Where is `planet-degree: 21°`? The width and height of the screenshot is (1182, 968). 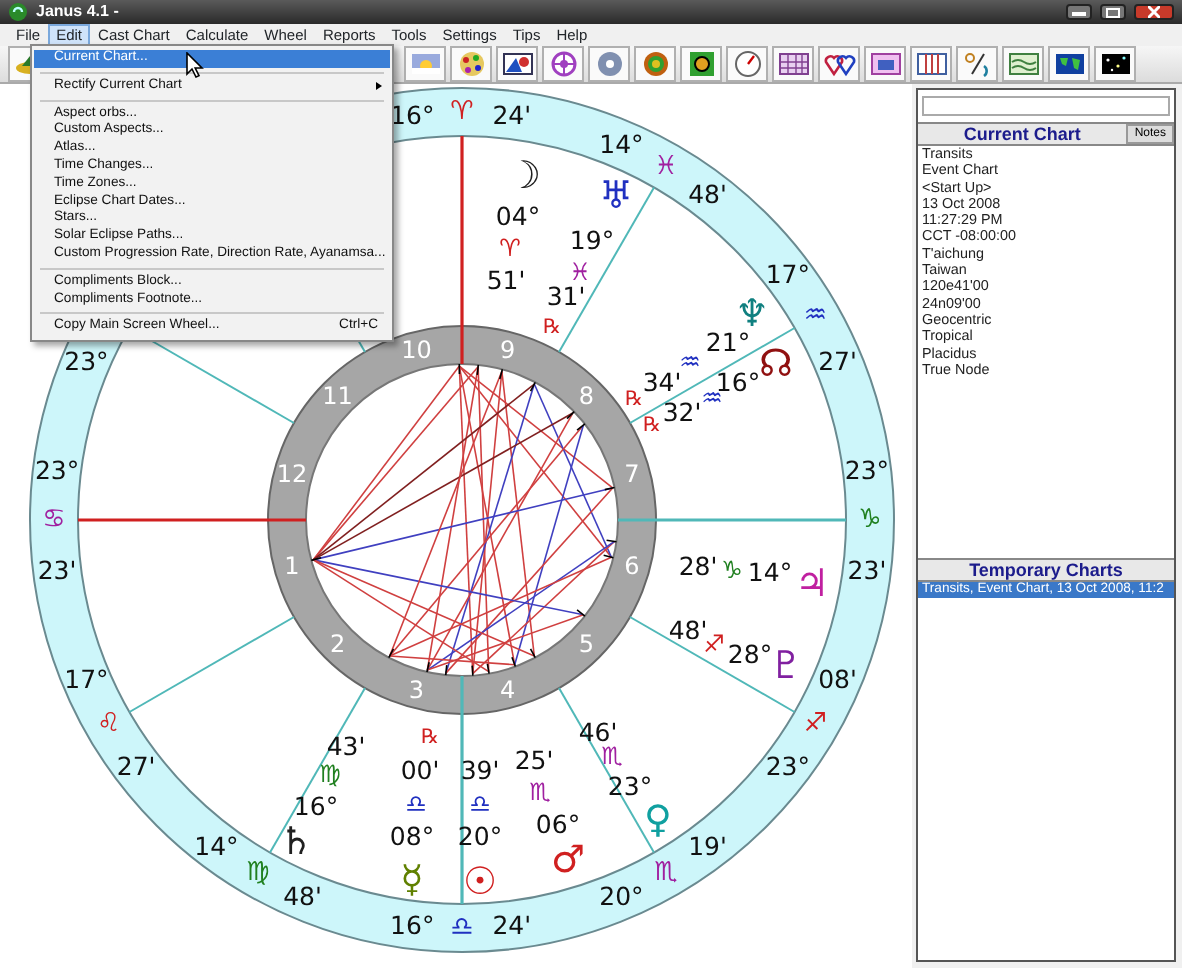
planet-degree: 21° is located at coordinates (728, 342).